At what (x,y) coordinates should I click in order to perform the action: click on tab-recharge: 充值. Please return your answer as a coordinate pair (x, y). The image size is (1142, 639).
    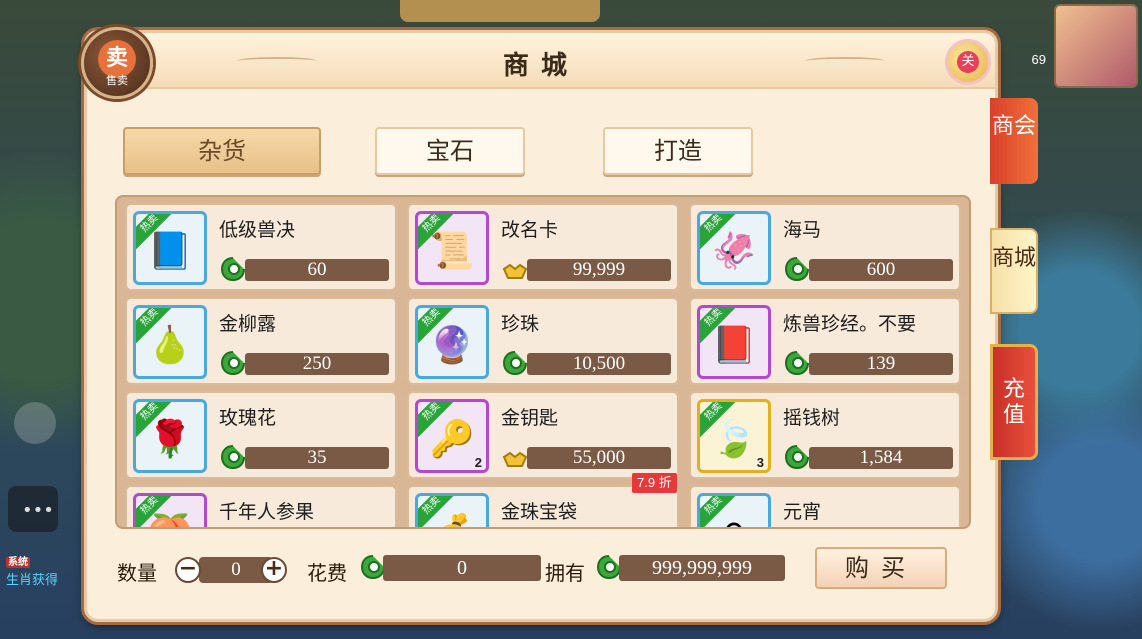
    Looking at the image, I should click on (1014, 402).